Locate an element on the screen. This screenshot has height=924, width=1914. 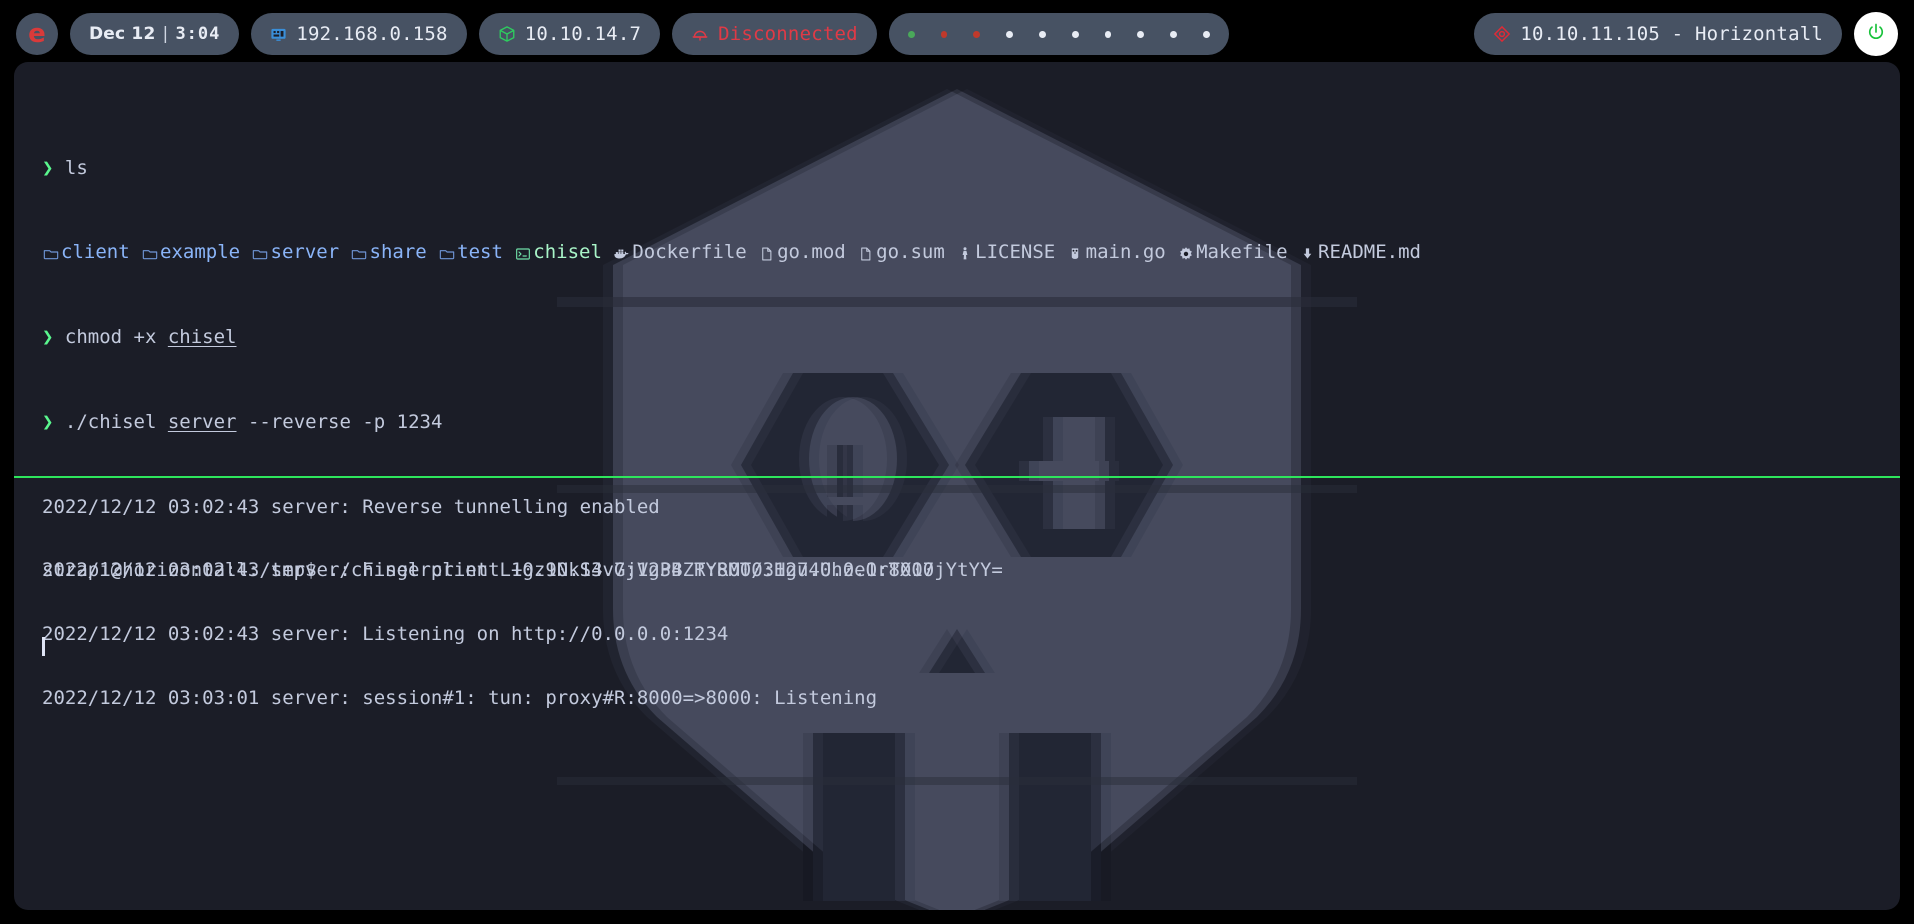
command-line-chisel-server: ❯ ./chisel server --reverse -p 1234 is located at coordinates (971, 422).